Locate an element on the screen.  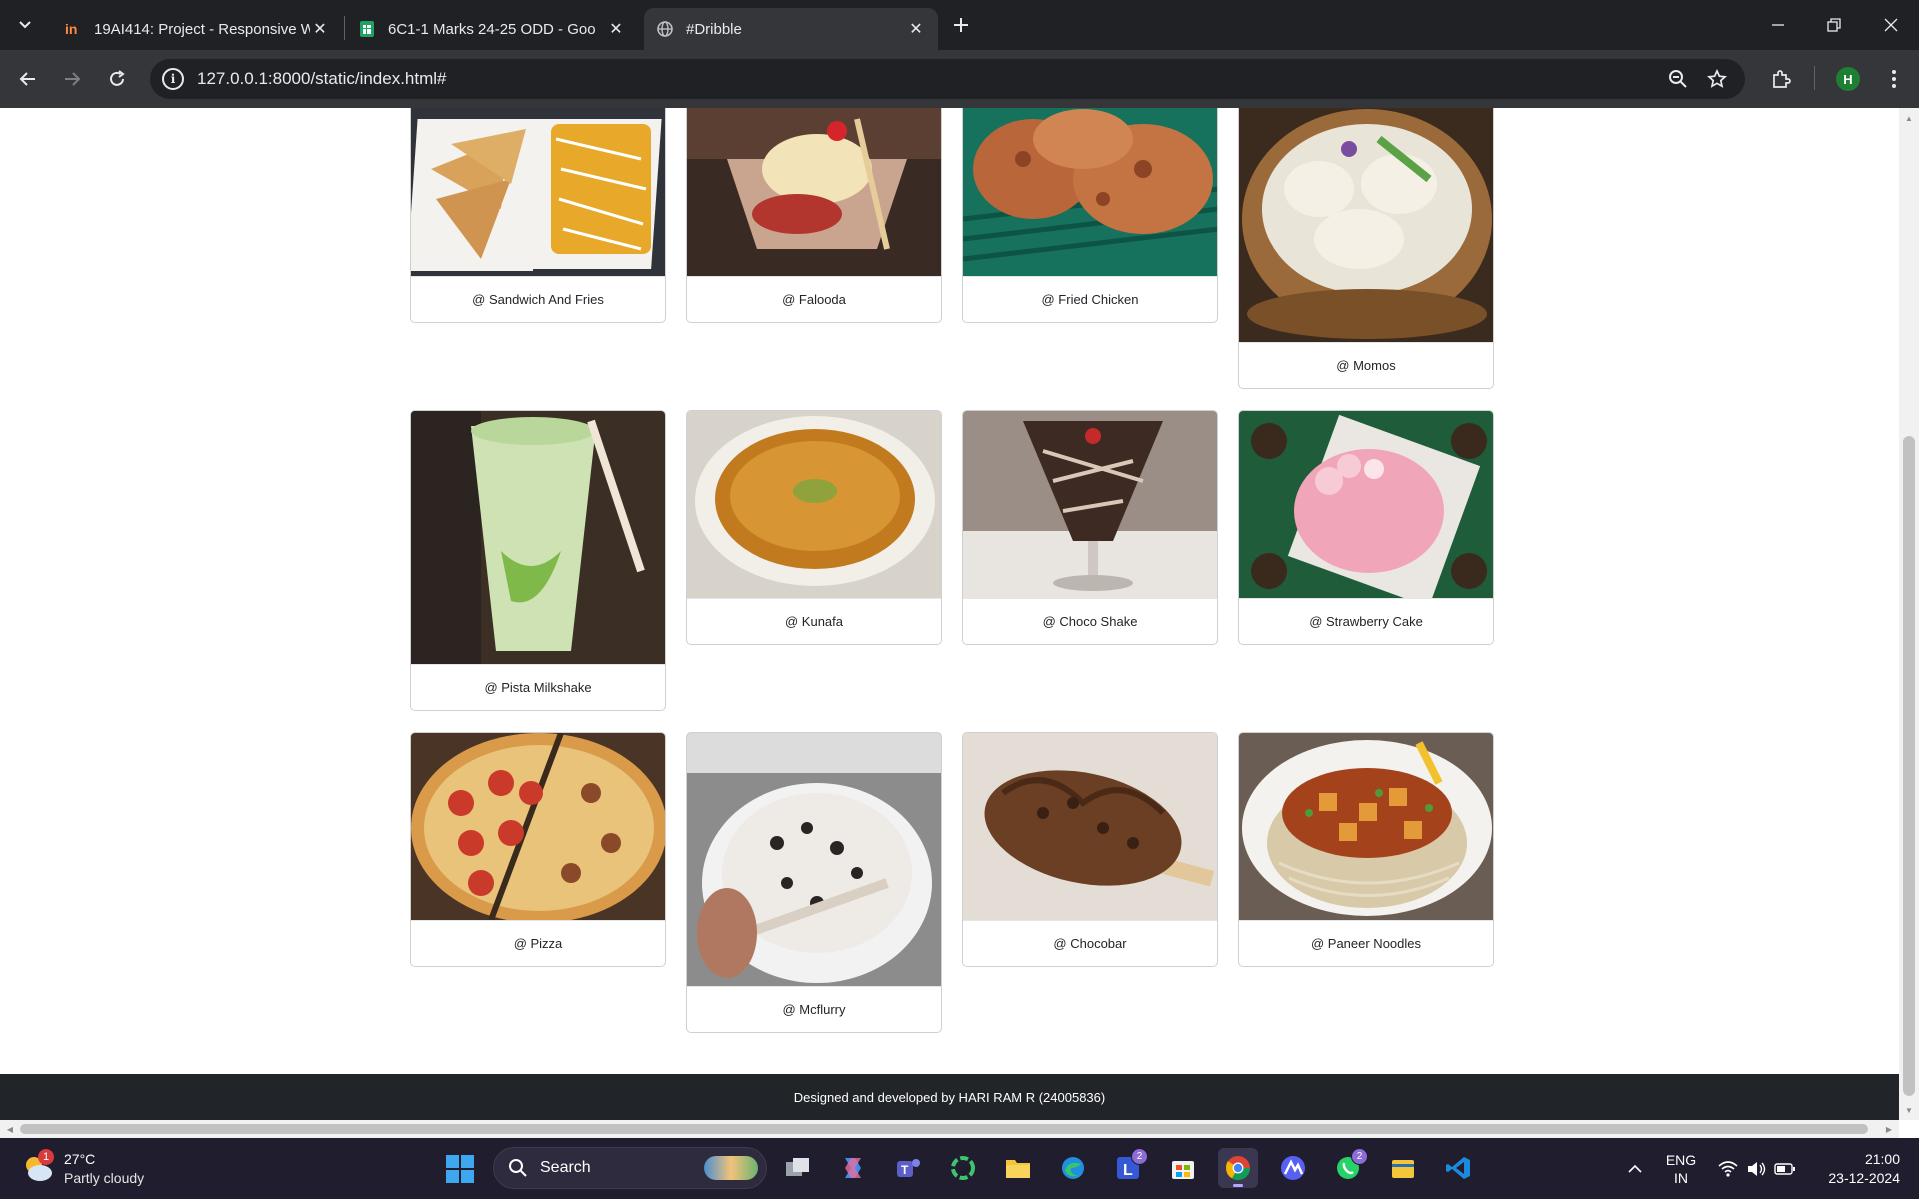
app-notification-badge: 2 is located at coordinates (1139, 1156).